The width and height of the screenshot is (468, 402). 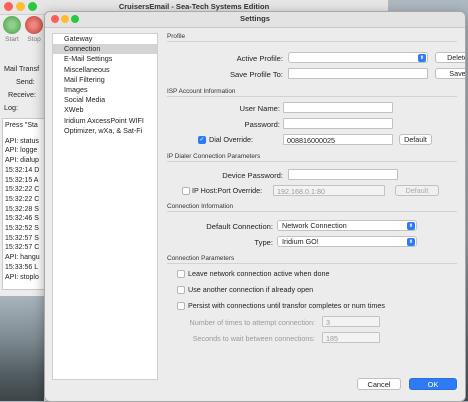 What do you see at coordinates (105, 70) in the screenshot?
I see `sidebar-item-miscellaneous: Miscellaneous` at bounding box center [105, 70].